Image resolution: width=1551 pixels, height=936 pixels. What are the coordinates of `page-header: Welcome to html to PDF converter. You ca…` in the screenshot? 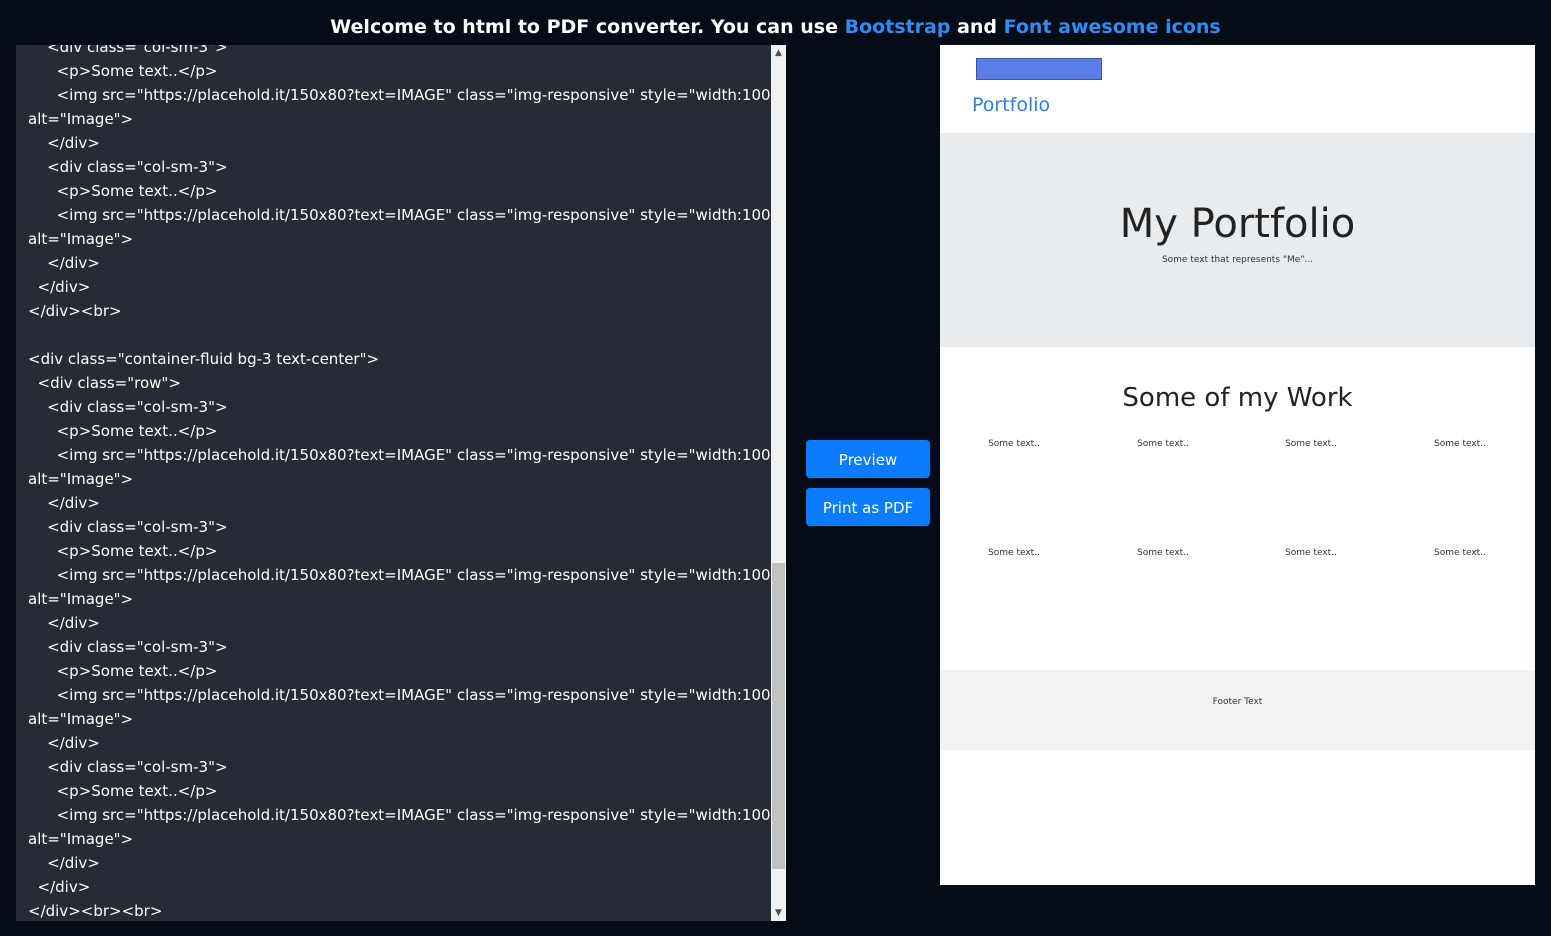 It's located at (775, 27).